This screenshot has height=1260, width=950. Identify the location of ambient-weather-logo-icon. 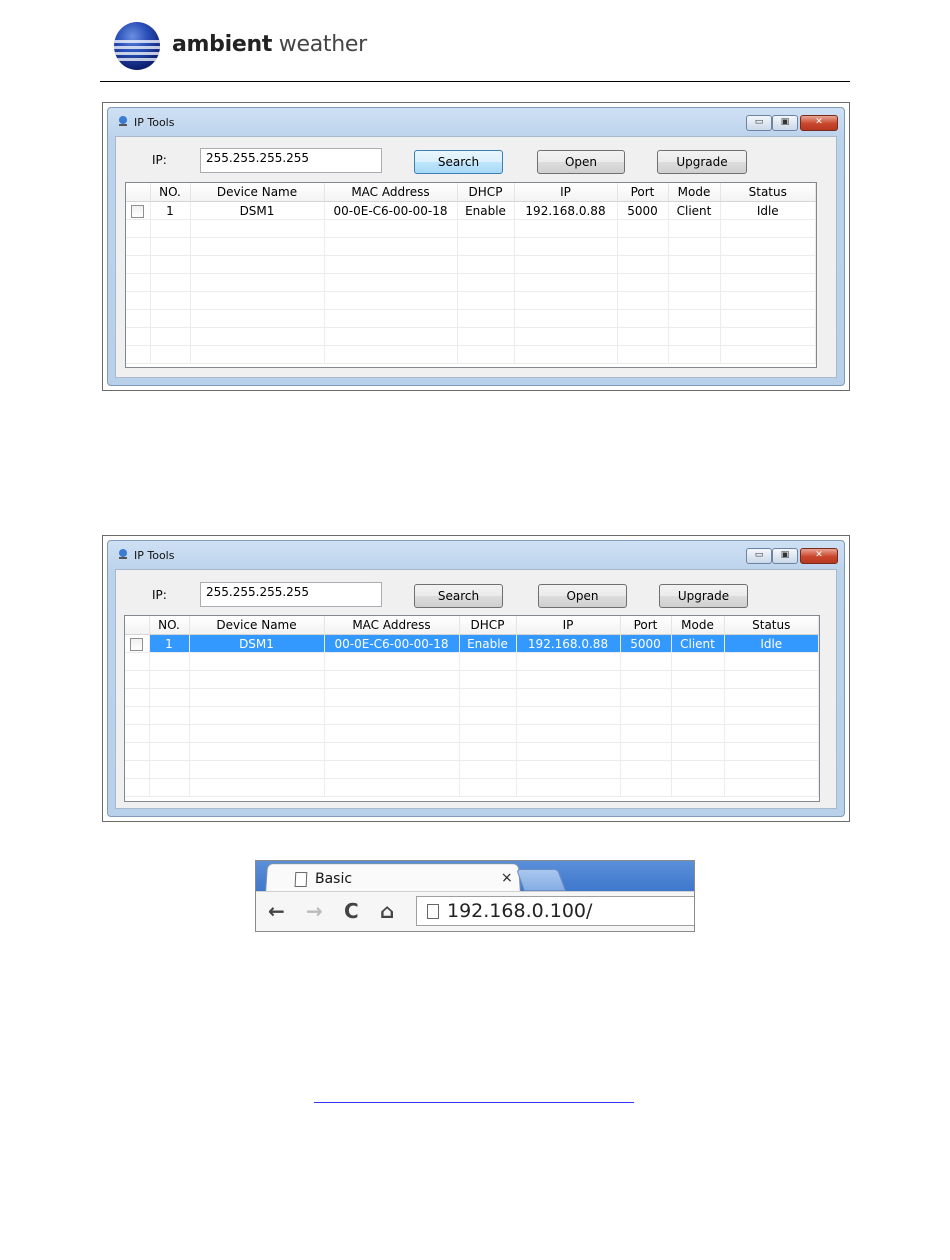
(137, 46).